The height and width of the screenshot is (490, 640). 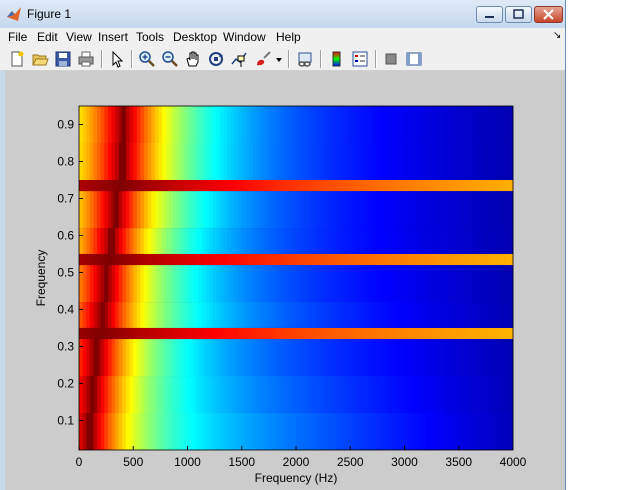 What do you see at coordinates (193, 59) in the screenshot?
I see `pan-icon` at bounding box center [193, 59].